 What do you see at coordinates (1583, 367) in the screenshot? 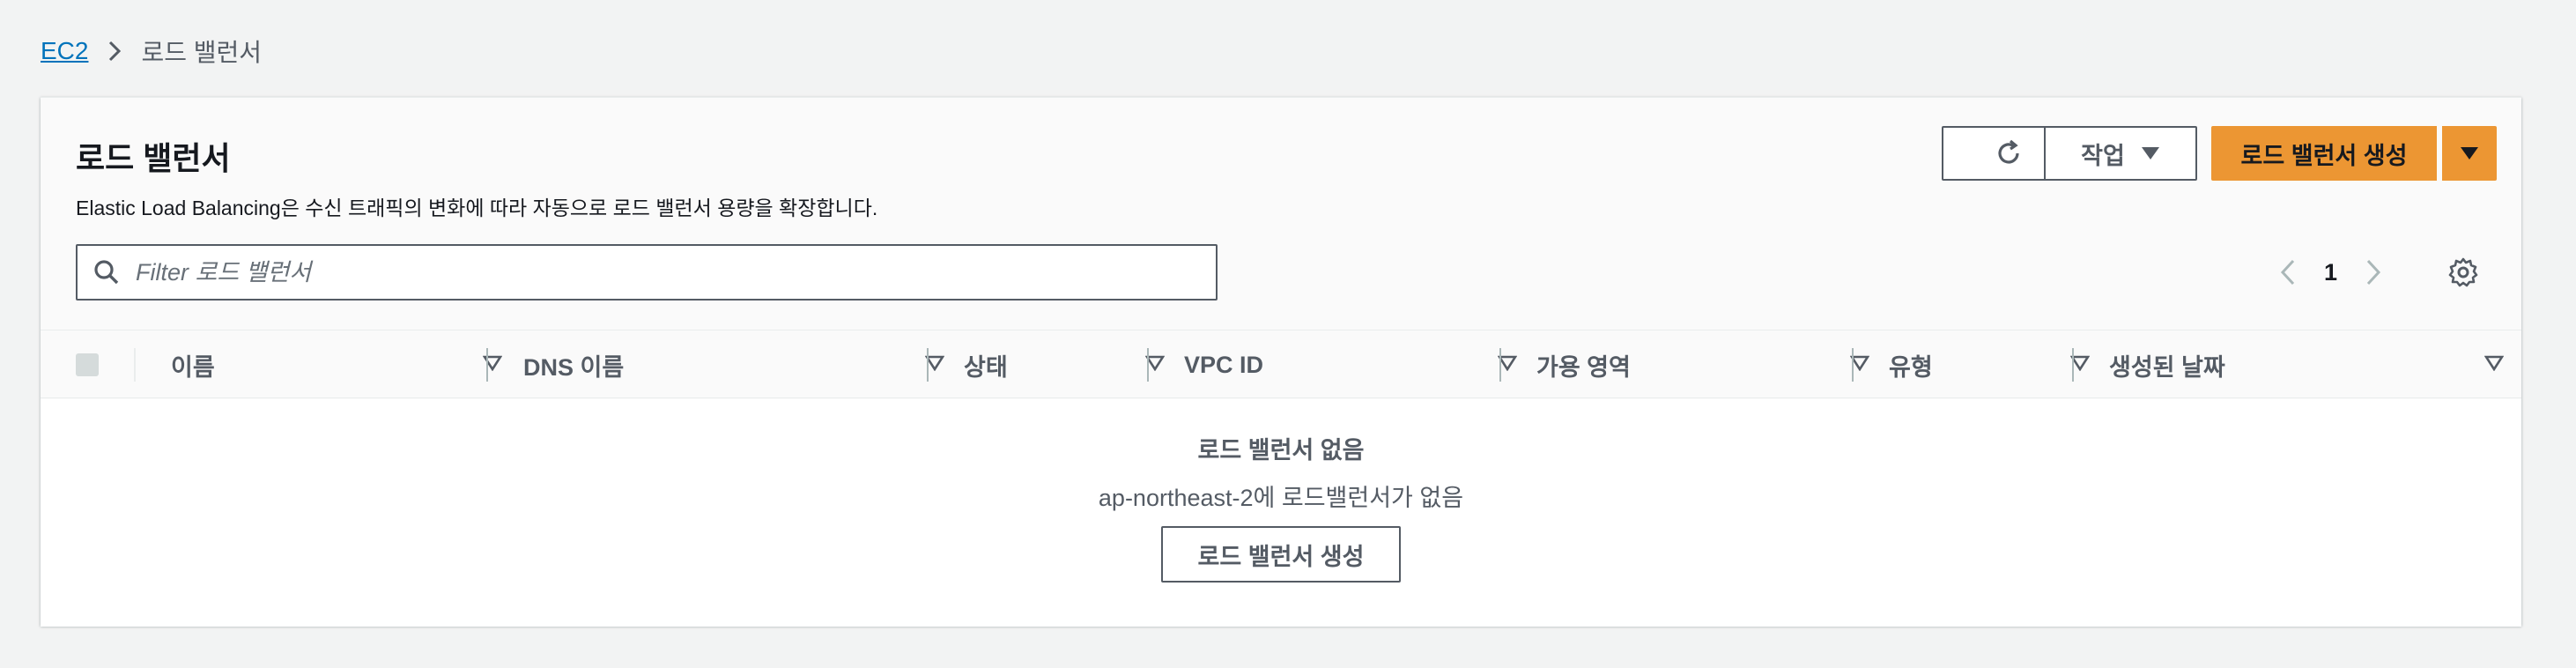
I see `column-label: 가용 영역` at bounding box center [1583, 367].